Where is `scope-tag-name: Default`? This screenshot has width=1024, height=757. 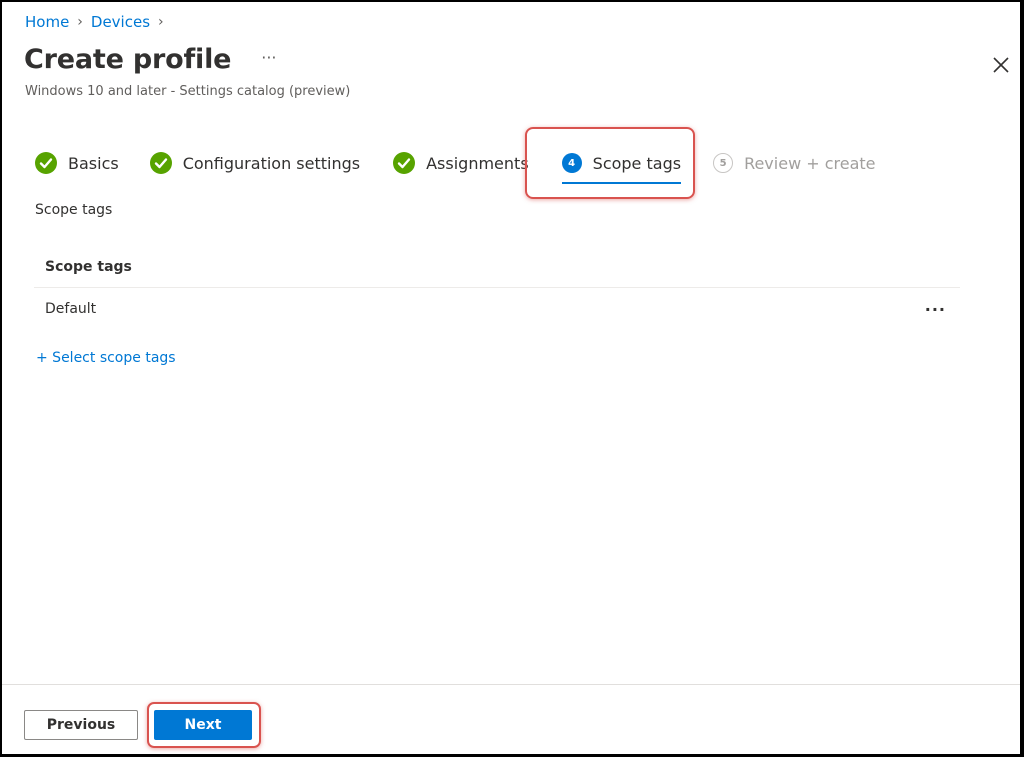
scope-tag-name: Default is located at coordinates (71, 309).